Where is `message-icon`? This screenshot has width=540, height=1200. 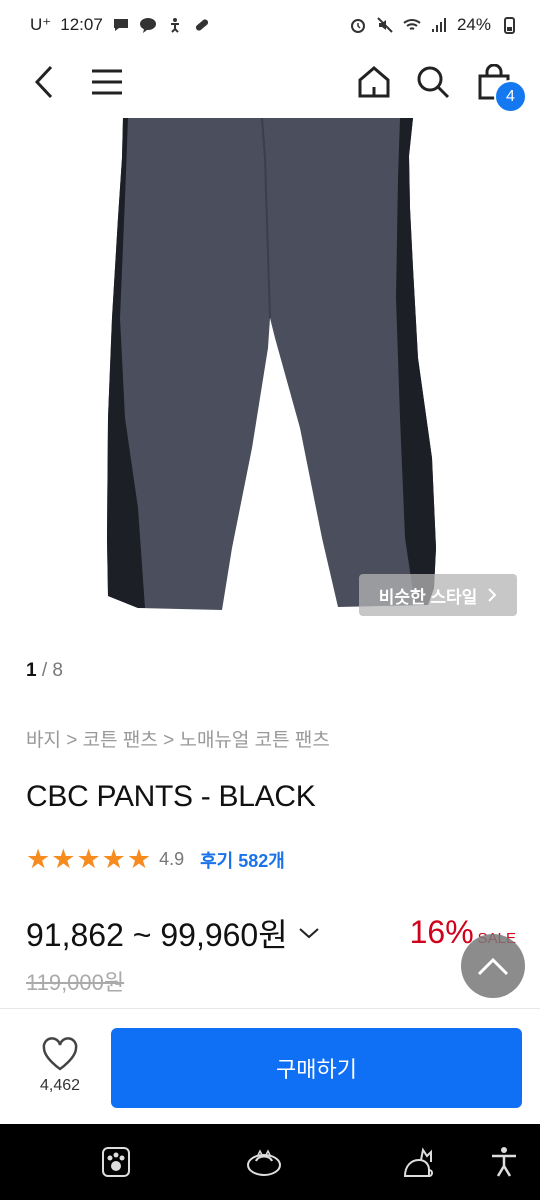 message-icon is located at coordinates (120, 25).